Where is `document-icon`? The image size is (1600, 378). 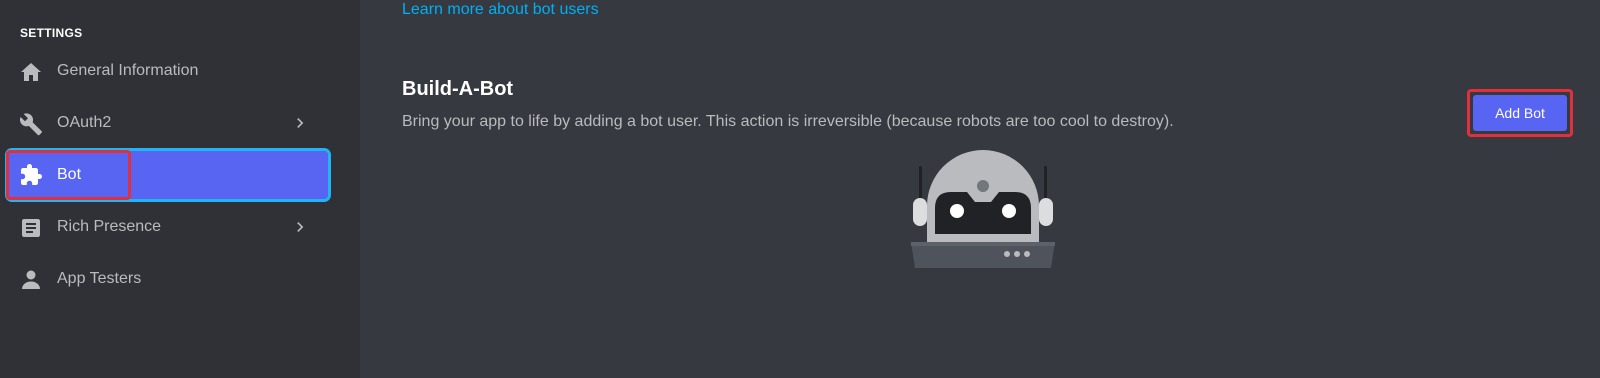 document-icon is located at coordinates (31, 228).